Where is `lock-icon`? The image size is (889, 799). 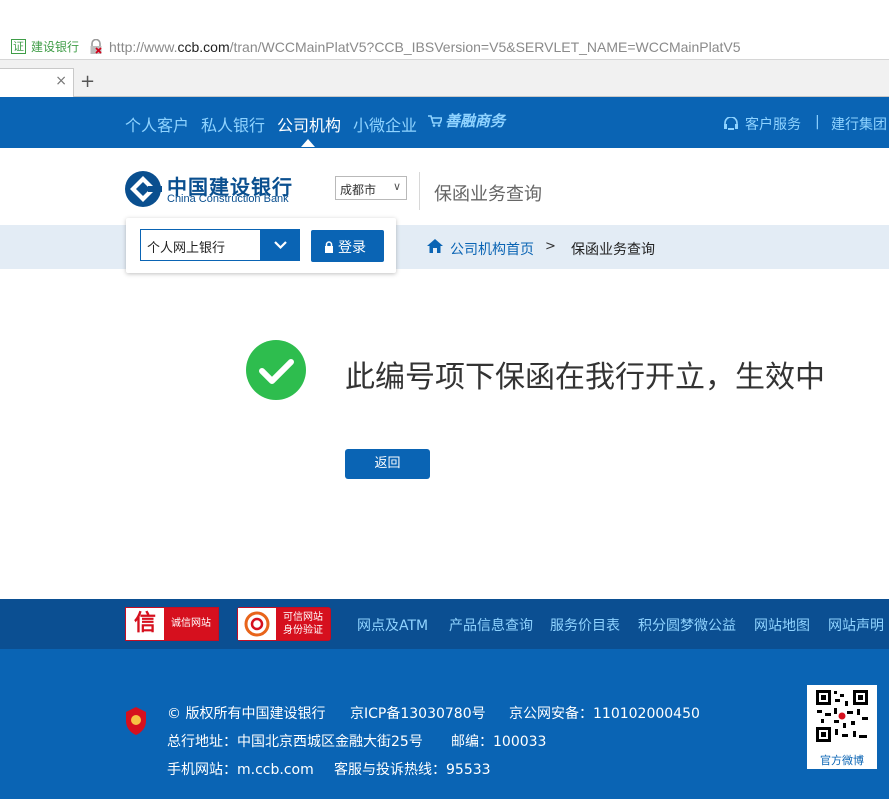
lock-icon is located at coordinates (329, 247).